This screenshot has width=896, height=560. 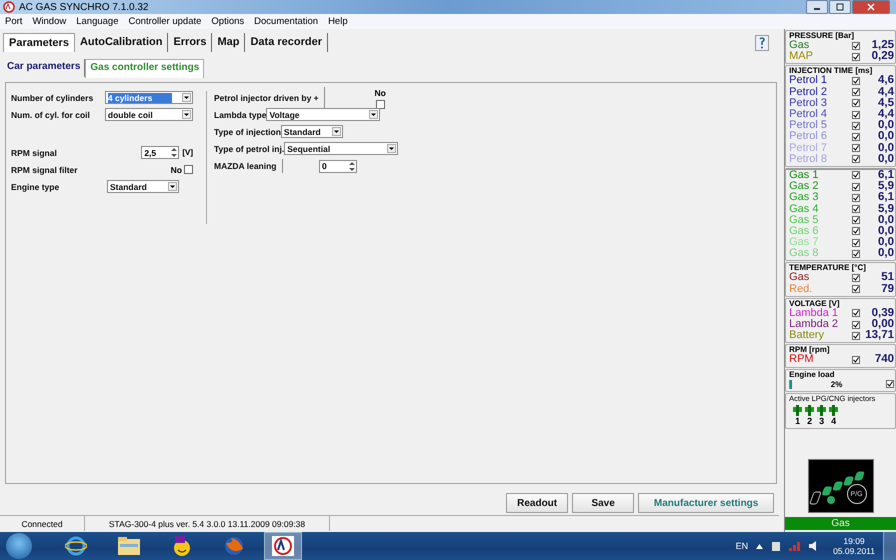 I want to click on menu-item: Window, so click(x=49, y=21).